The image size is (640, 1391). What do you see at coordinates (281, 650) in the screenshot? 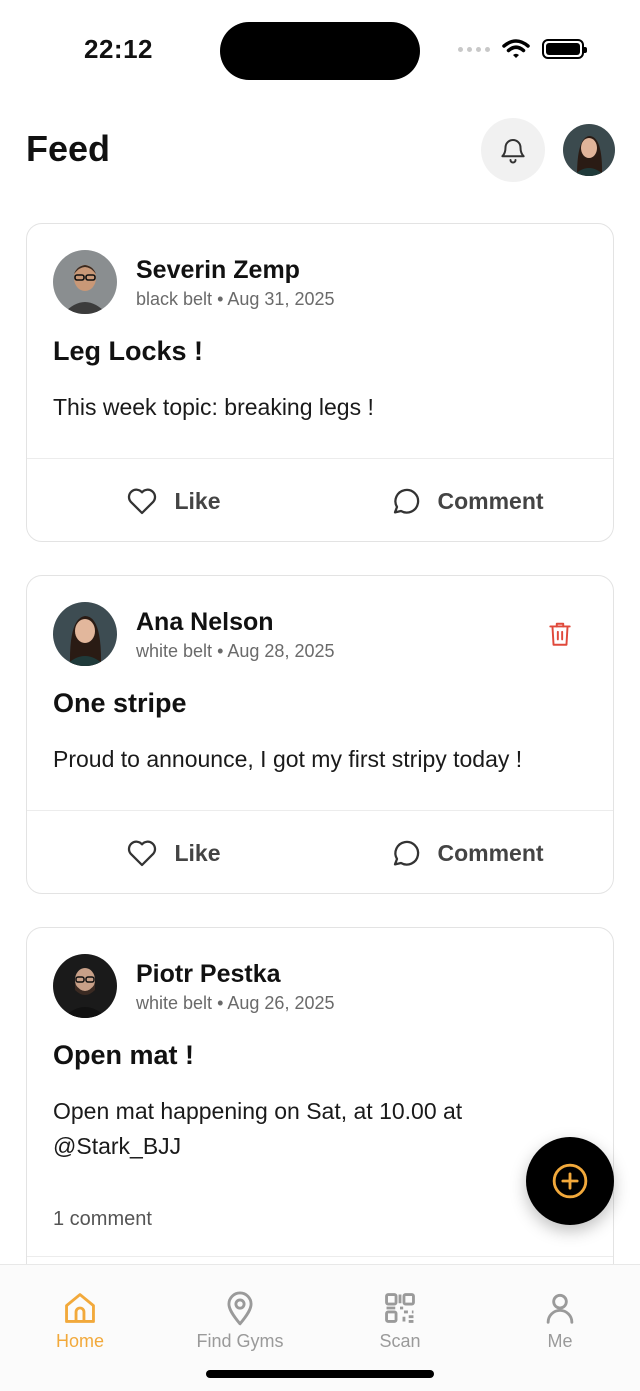
I see `post-date: Aug 28, 2025` at bounding box center [281, 650].